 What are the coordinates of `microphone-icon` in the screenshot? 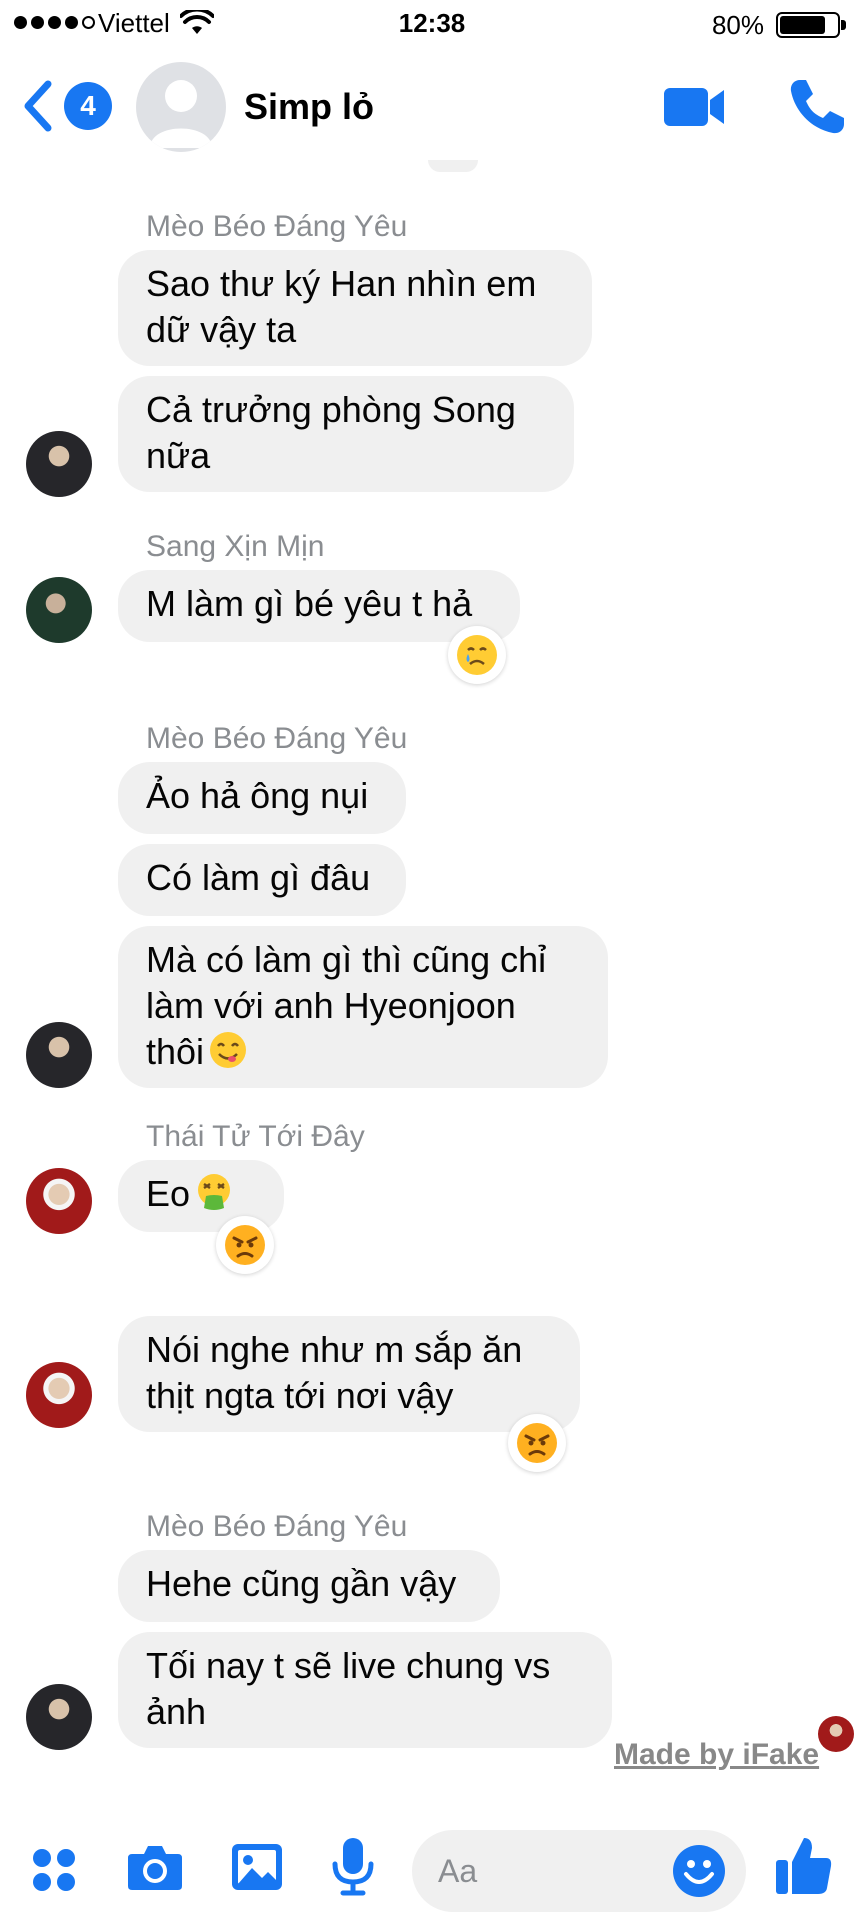 It's located at (353, 1867).